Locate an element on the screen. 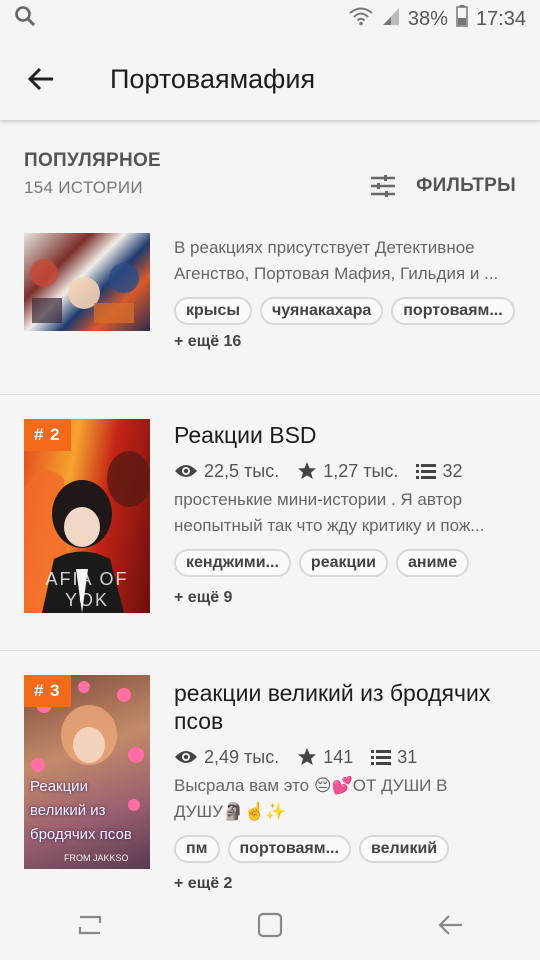  votes-stat: 141 is located at coordinates (325, 757).